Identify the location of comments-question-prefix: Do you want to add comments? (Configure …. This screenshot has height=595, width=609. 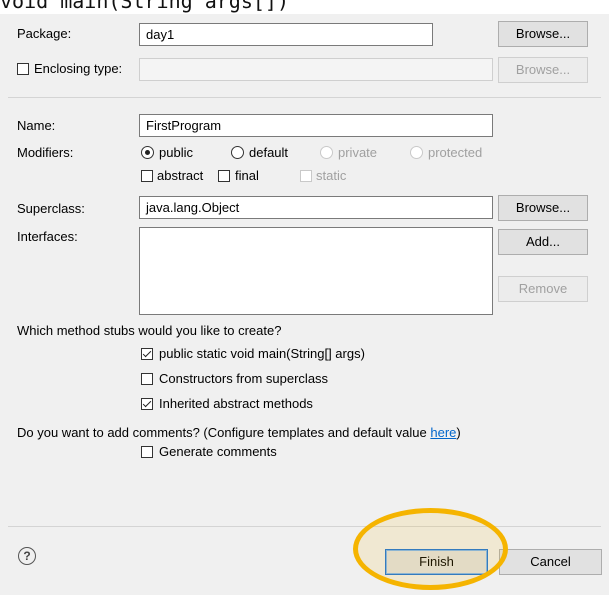
(224, 432).